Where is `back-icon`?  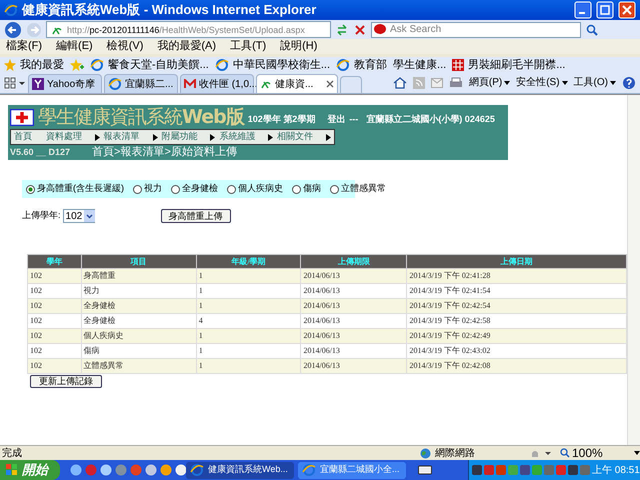
back-icon is located at coordinates (13, 29).